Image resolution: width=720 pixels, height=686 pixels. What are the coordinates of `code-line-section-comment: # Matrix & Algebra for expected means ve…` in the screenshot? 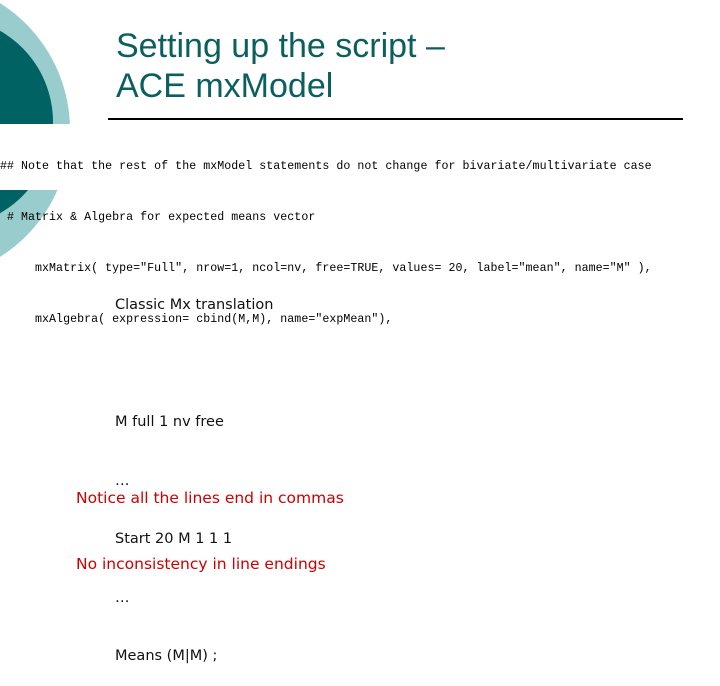 It's located at (158, 217).